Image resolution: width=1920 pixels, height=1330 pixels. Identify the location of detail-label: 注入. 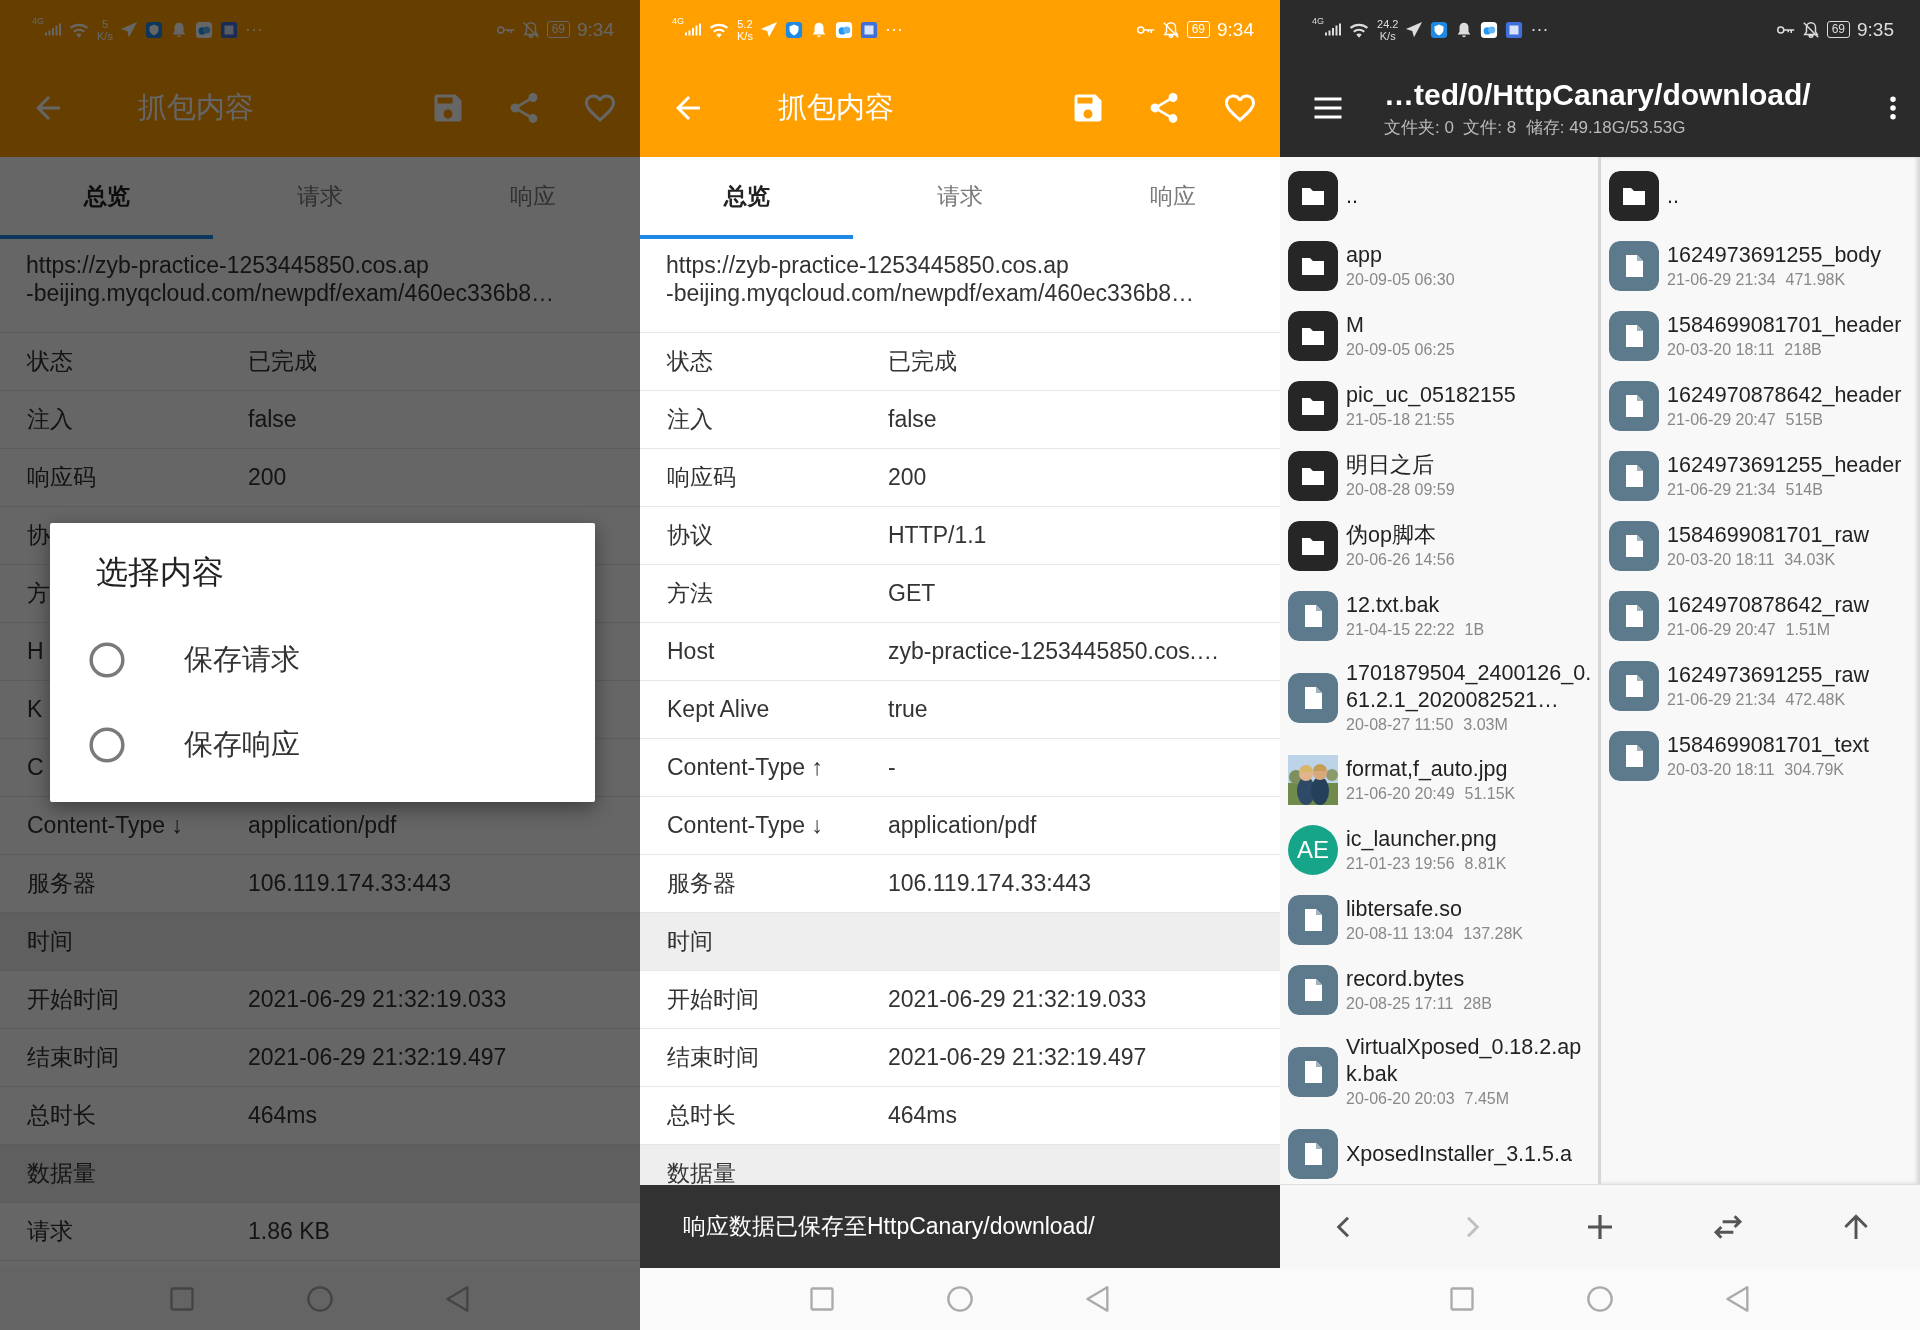
(50, 419).